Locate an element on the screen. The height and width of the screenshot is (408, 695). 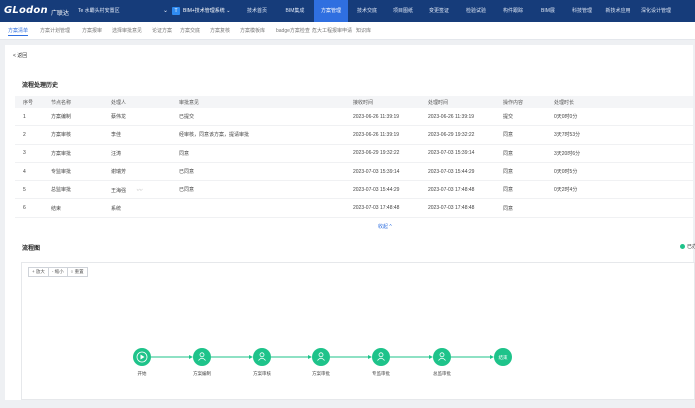
legend-done: 已办 is located at coordinates (687, 246).